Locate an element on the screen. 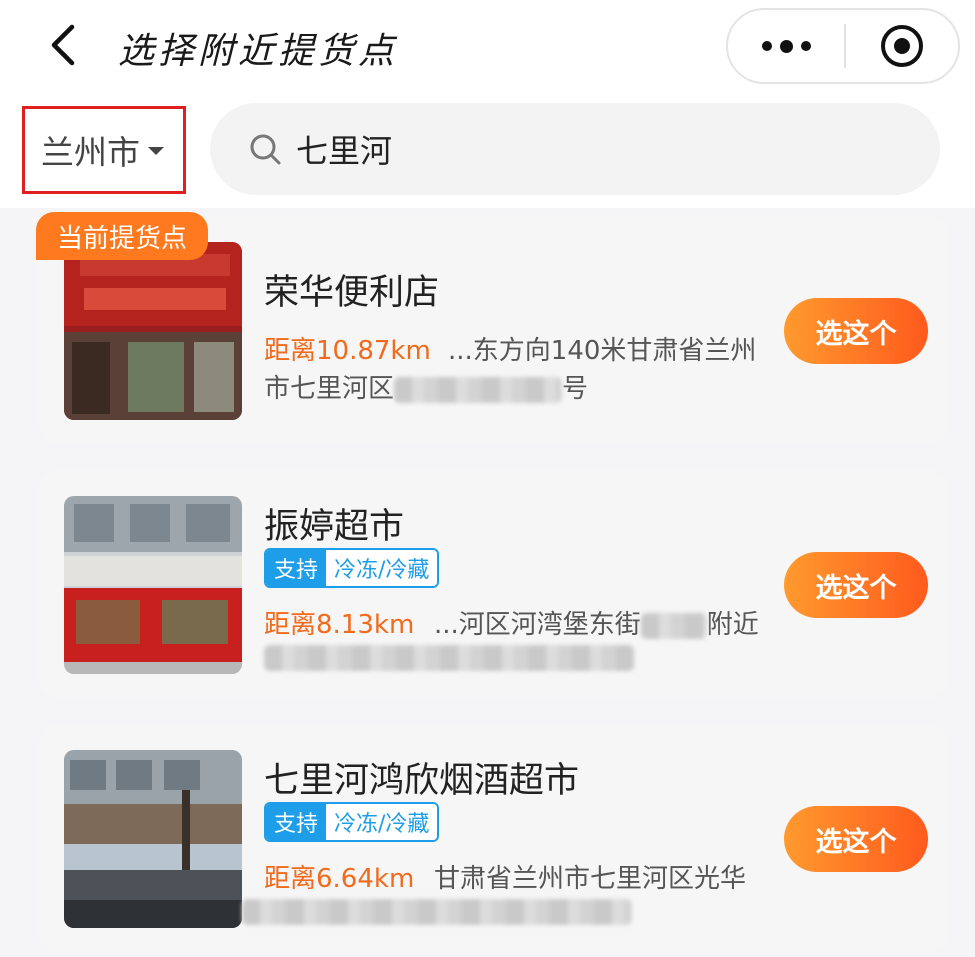 This screenshot has height=957, width=975. store-name: 荣华便利店 is located at coordinates (352, 293).